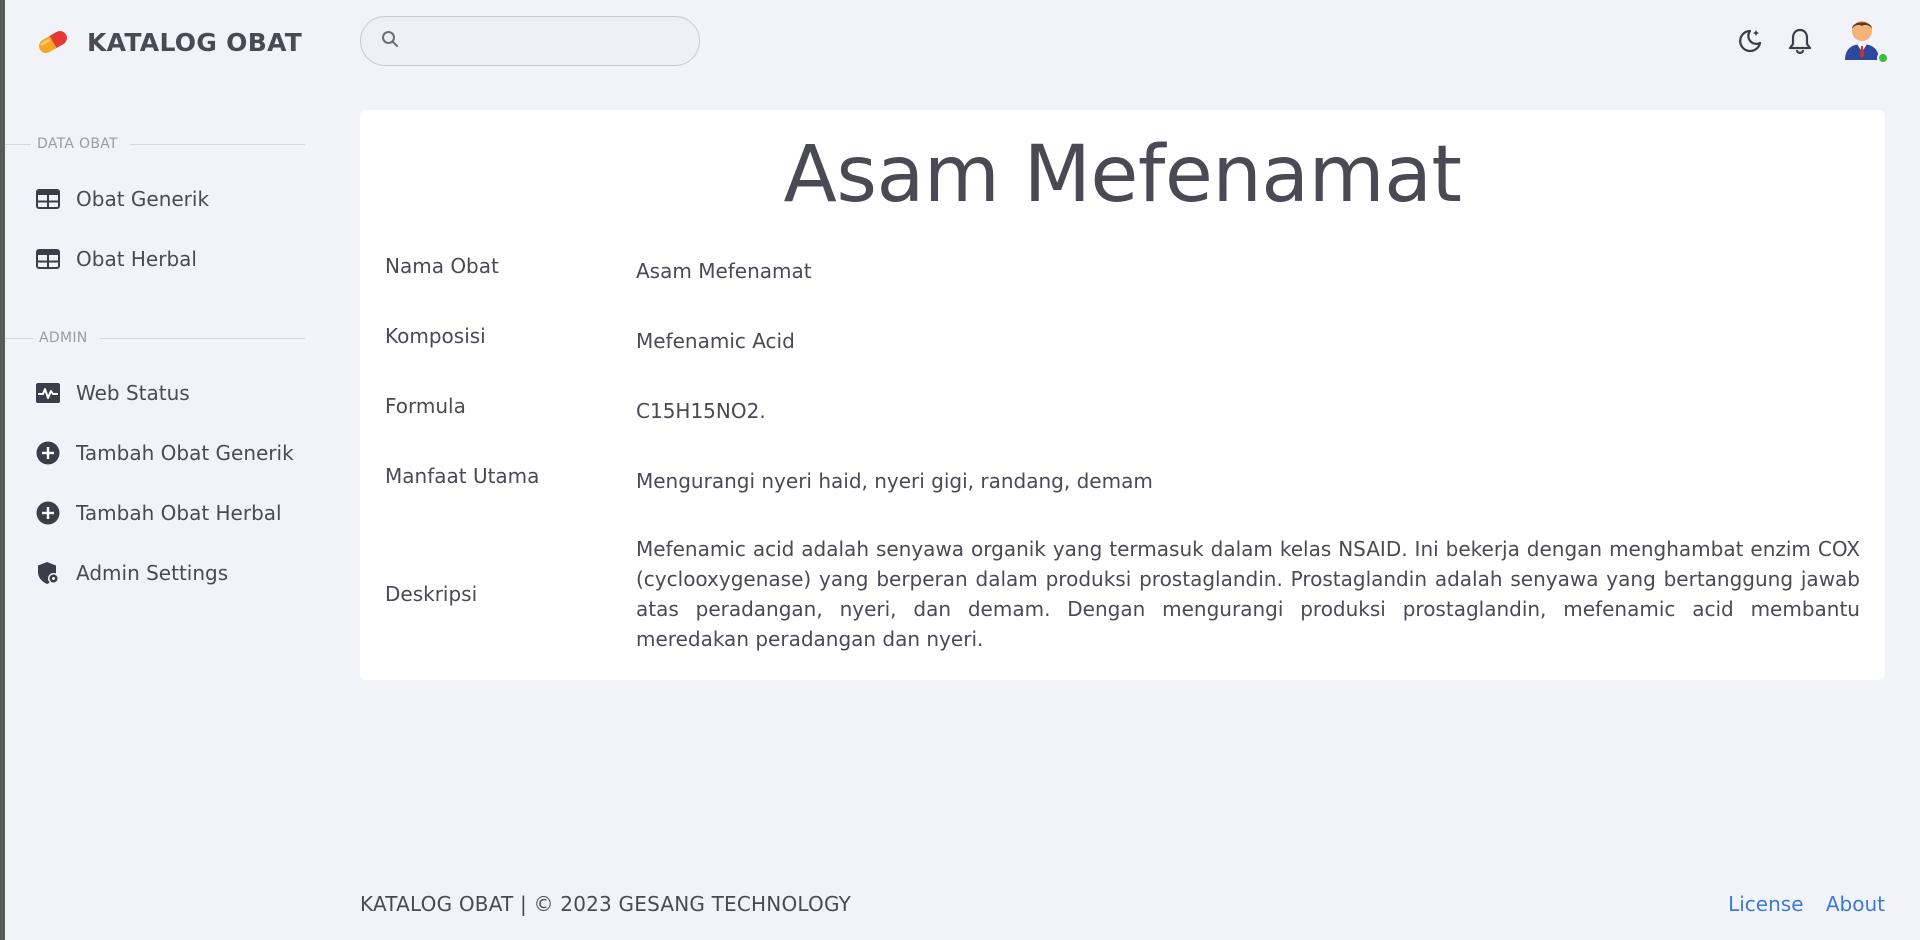 The width and height of the screenshot is (1920, 940). I want to click on sidebar-item-web-status: Web Status, so click(112, 393).